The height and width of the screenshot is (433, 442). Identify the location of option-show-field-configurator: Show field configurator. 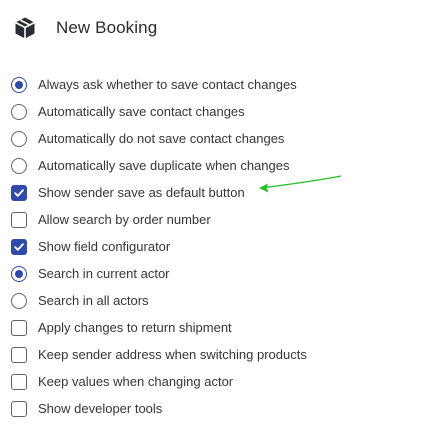
(220, 246).